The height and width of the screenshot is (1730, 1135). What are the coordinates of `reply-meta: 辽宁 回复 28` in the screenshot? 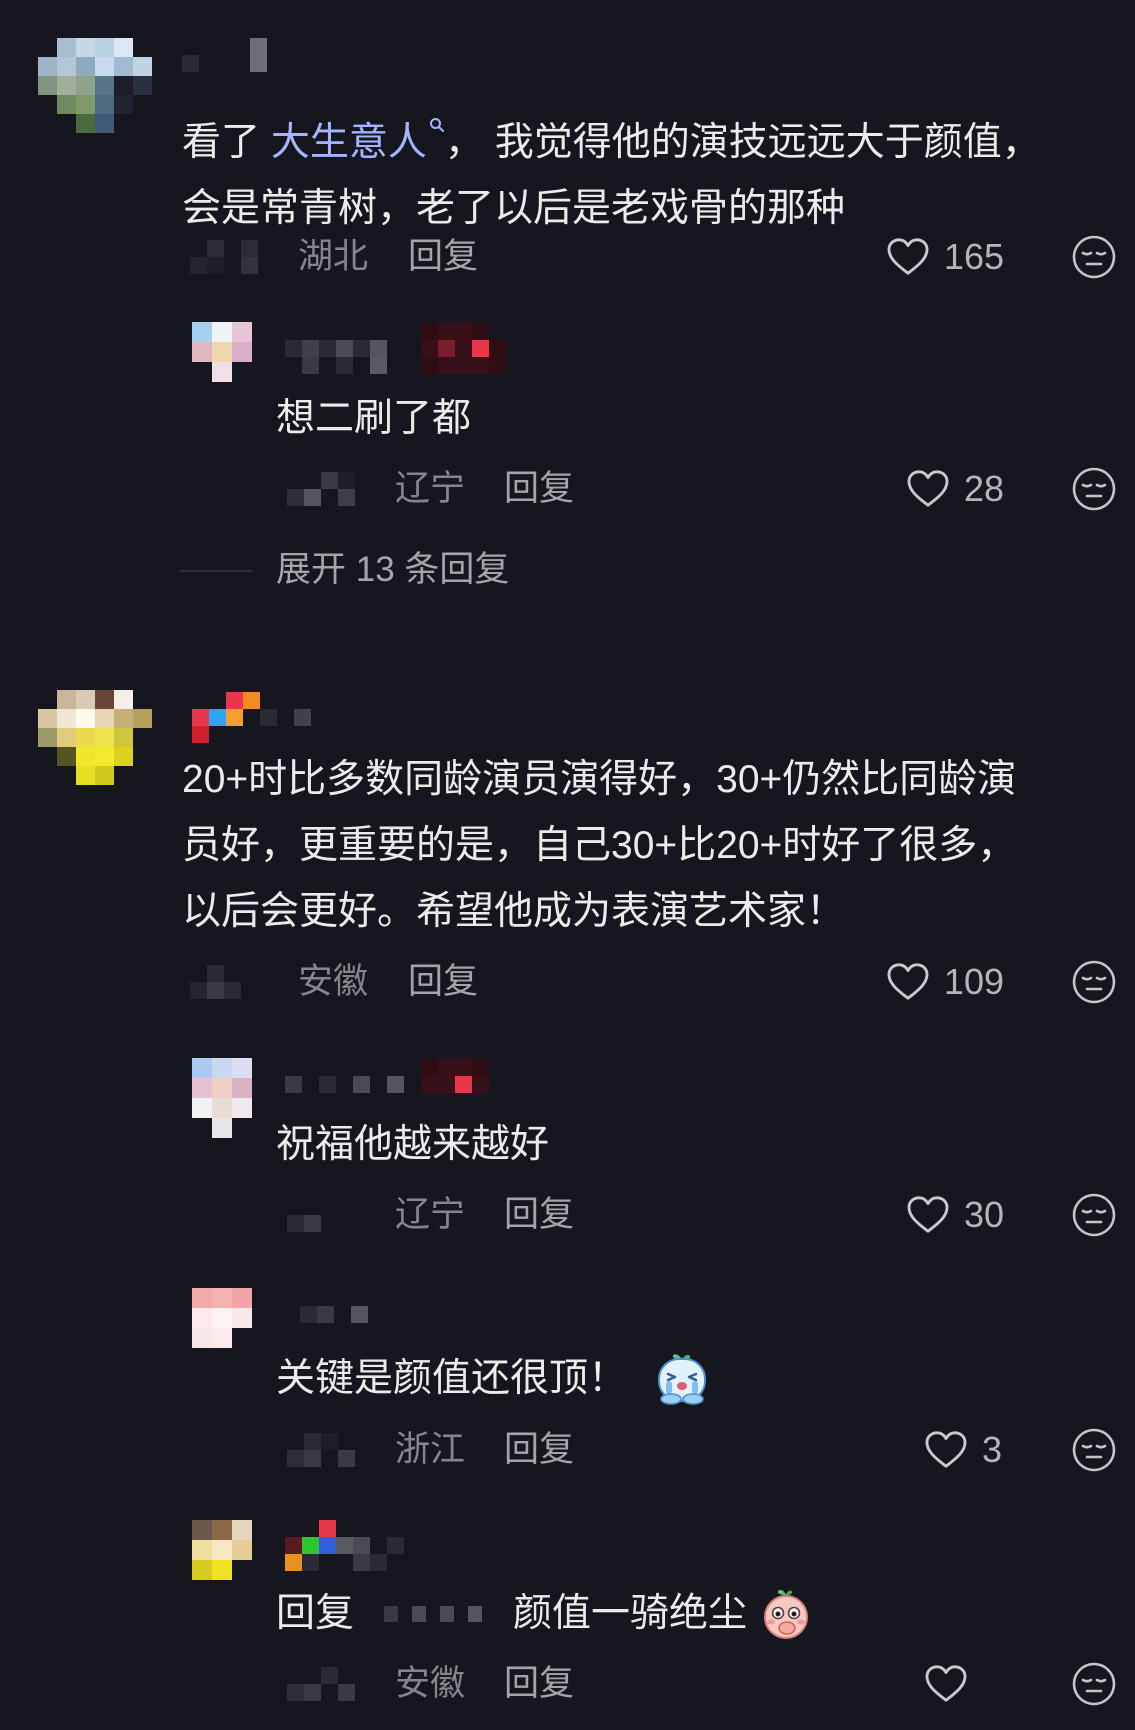 It's located at (567, 489).